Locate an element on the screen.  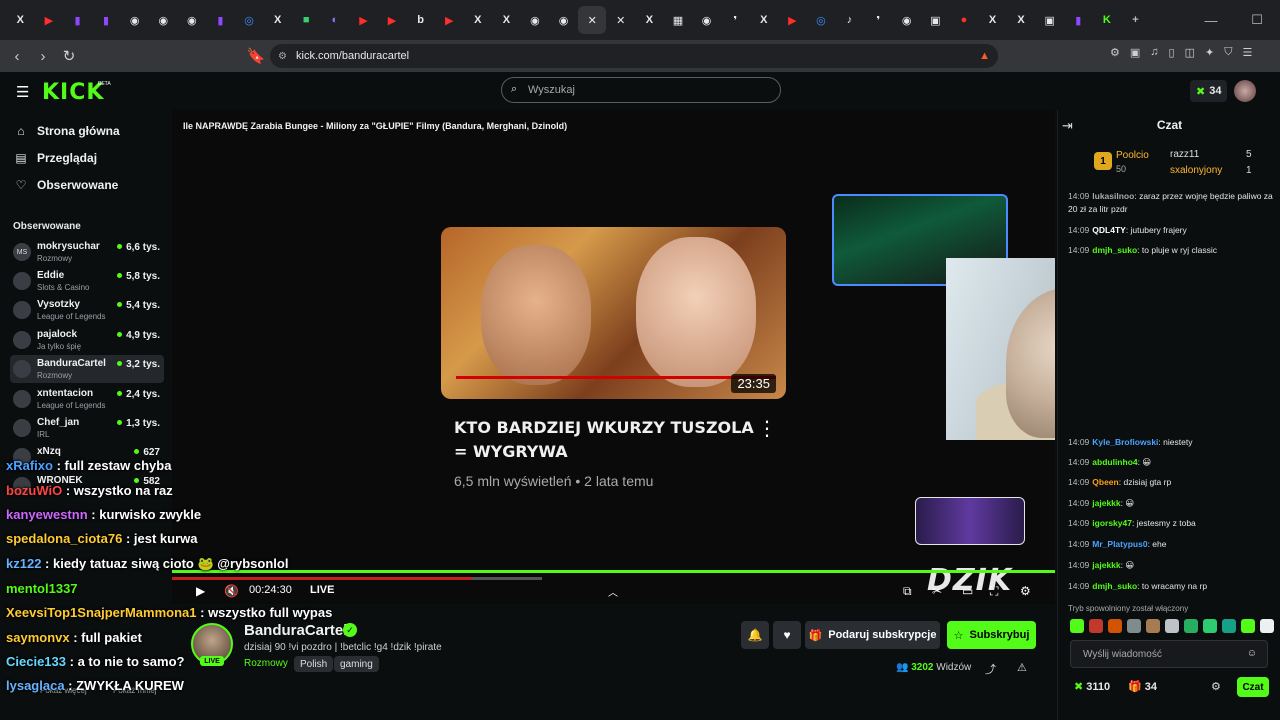
screenshot-icon: ▣ is located at coordinates (1135, 52).